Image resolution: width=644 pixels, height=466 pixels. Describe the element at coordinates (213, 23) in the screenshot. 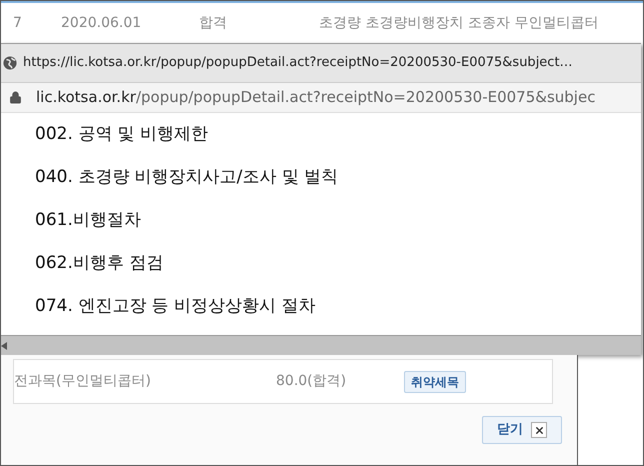

I see `table-cell-text: 합격` at that location.